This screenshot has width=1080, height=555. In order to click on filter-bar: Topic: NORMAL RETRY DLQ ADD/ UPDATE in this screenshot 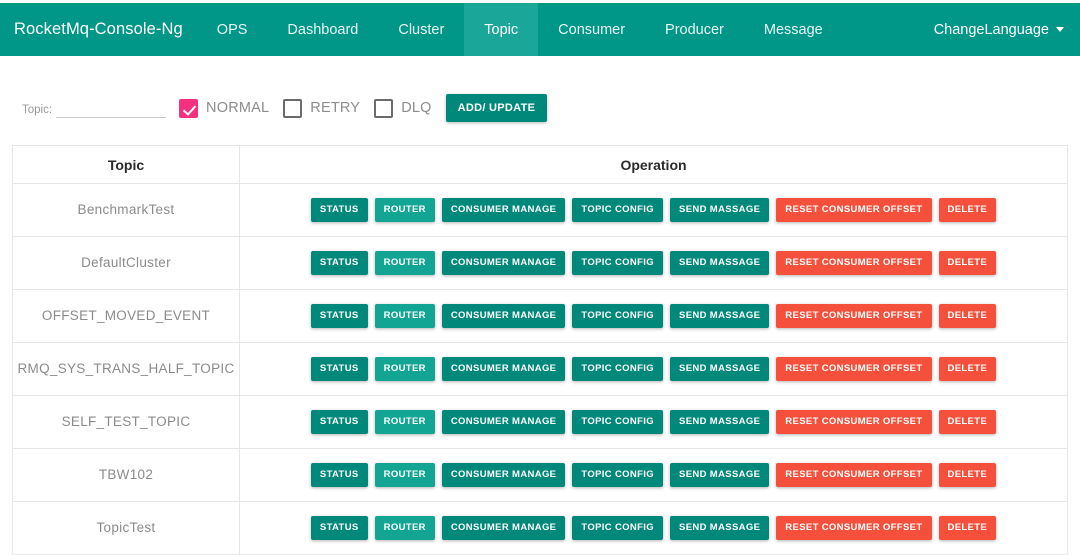, I will do `click(540, 108)`.